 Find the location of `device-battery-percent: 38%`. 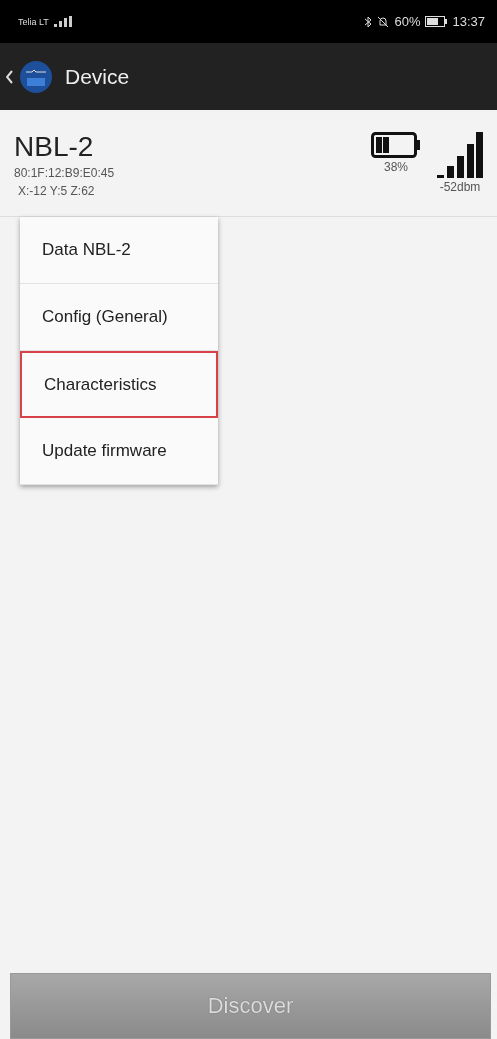

device-battery-percent: 38% is located at coordinates (396, 167).